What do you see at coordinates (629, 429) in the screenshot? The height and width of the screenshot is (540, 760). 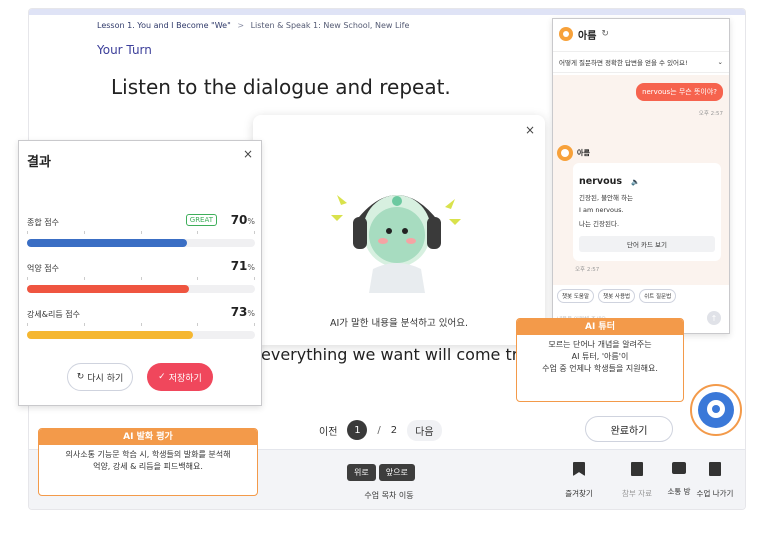 I see `complete-button: 완료하기` at bounding box center [629, 429].